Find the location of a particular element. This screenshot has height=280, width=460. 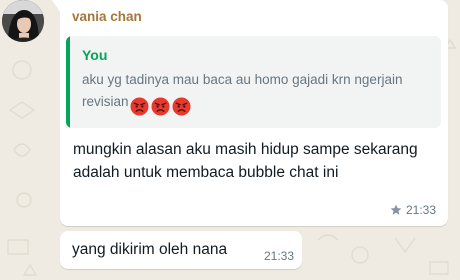

profile-photo-icon is located at coordinates (23, 21).